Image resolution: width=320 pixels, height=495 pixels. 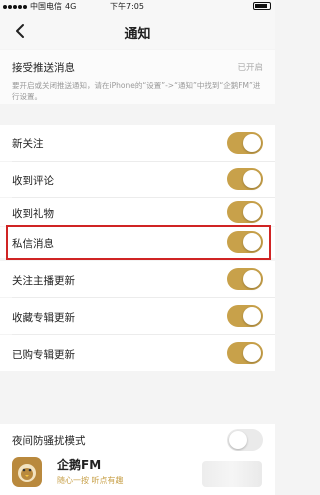 What do you see at coordinates (49, 441) in the screenshot?
I see `setting-label: 夜间防骚扰模式` at bounding box center [49, 441].